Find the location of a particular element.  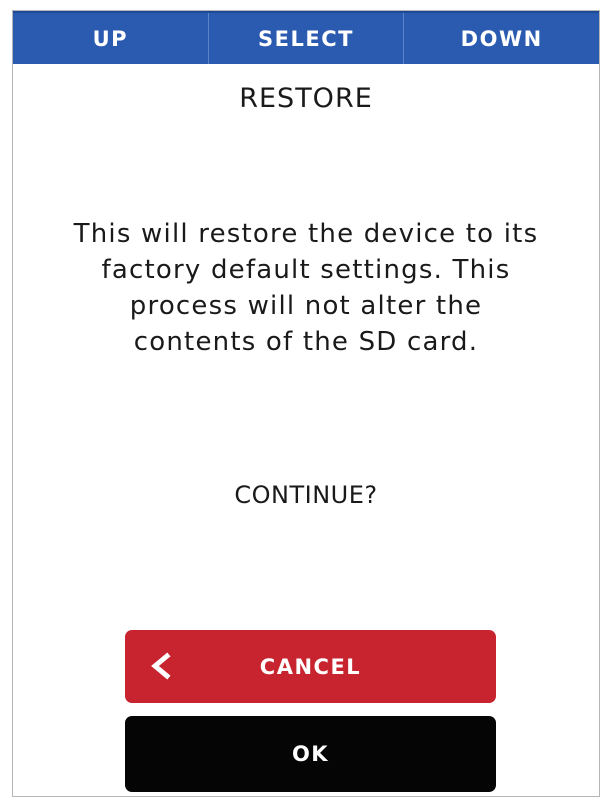

ok-button-label: OK is located at coordinates (310, 754).